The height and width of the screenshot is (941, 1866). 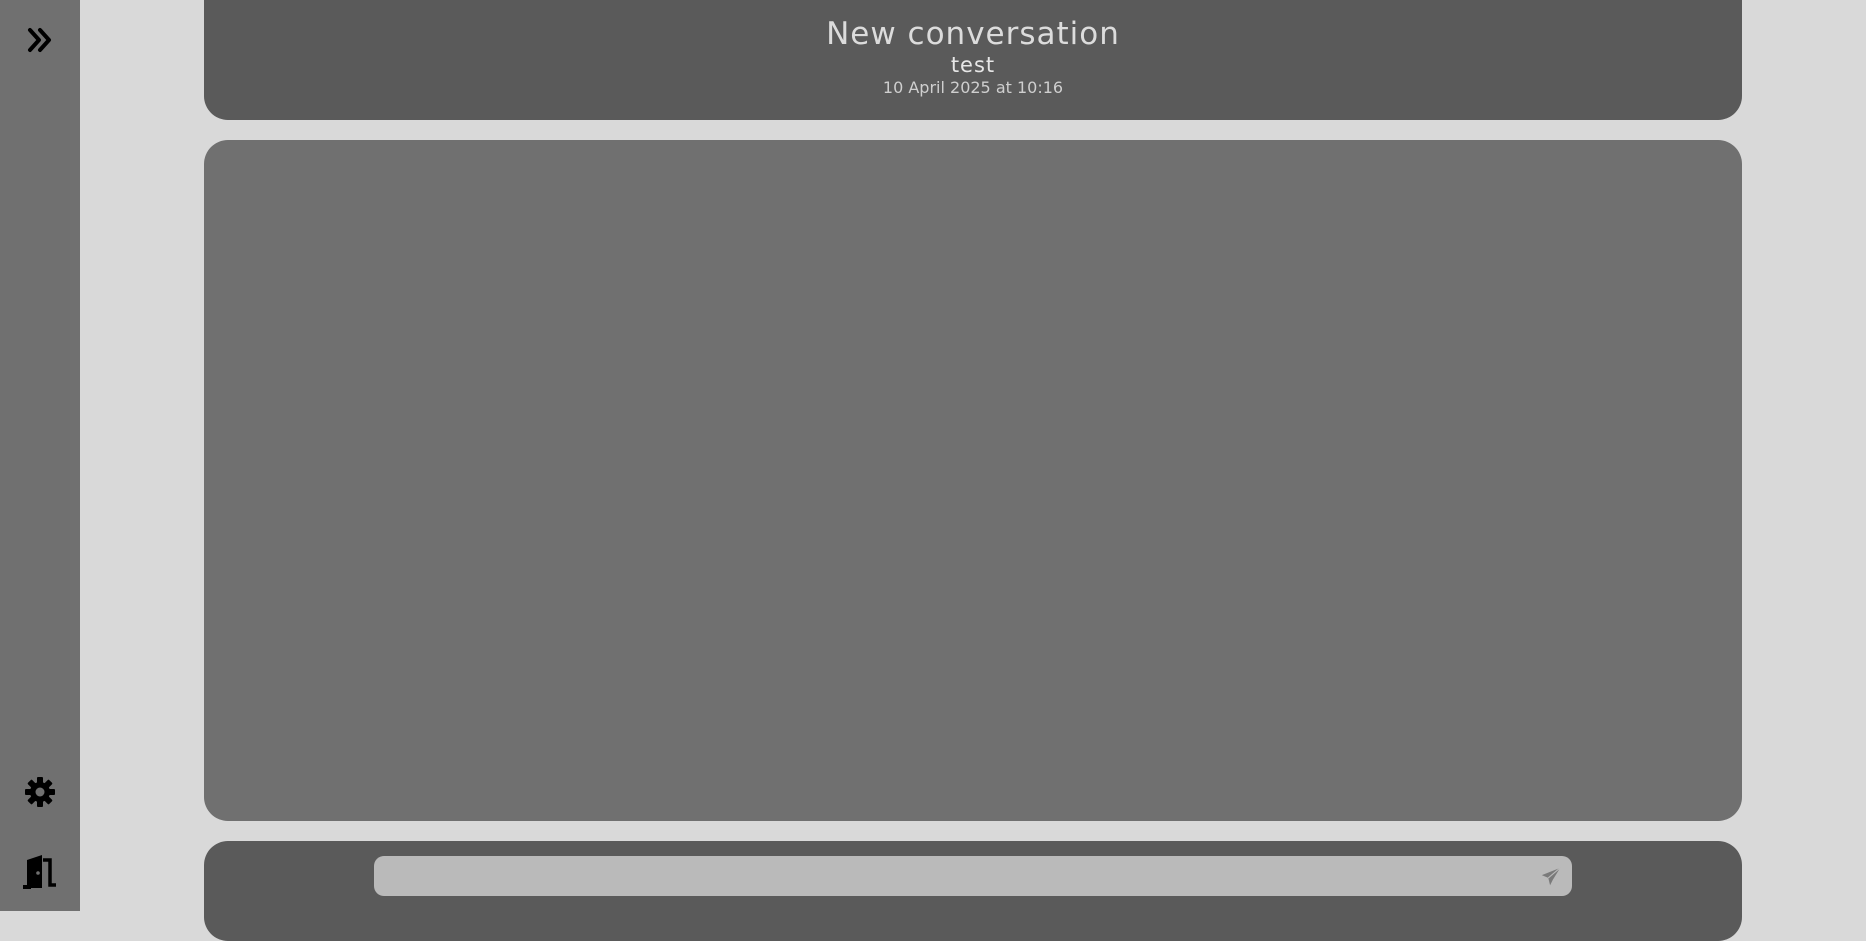 I want to click on paper-plane-icon, so click(x=1551, y=876).